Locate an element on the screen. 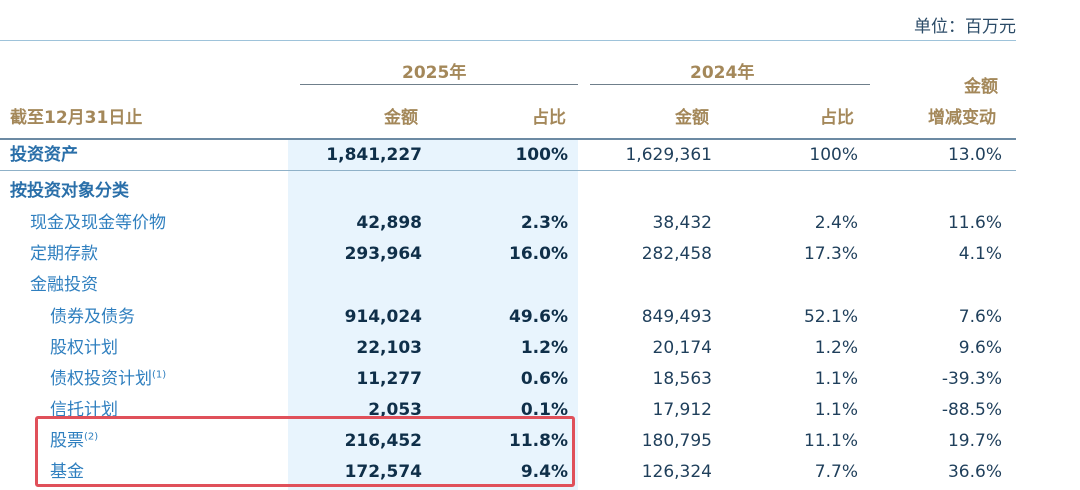  amount-2025: 22,103 is located at coordinates (389, 348).